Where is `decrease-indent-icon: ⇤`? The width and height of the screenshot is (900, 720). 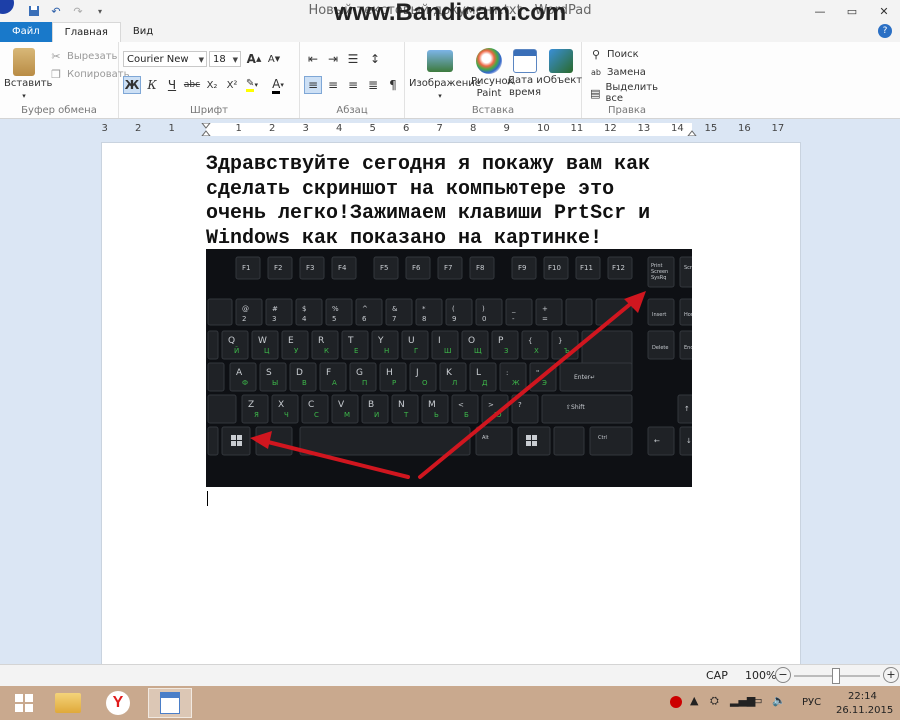 decrease-indent-icon: ⇤ is located at coordinates (313, 59).